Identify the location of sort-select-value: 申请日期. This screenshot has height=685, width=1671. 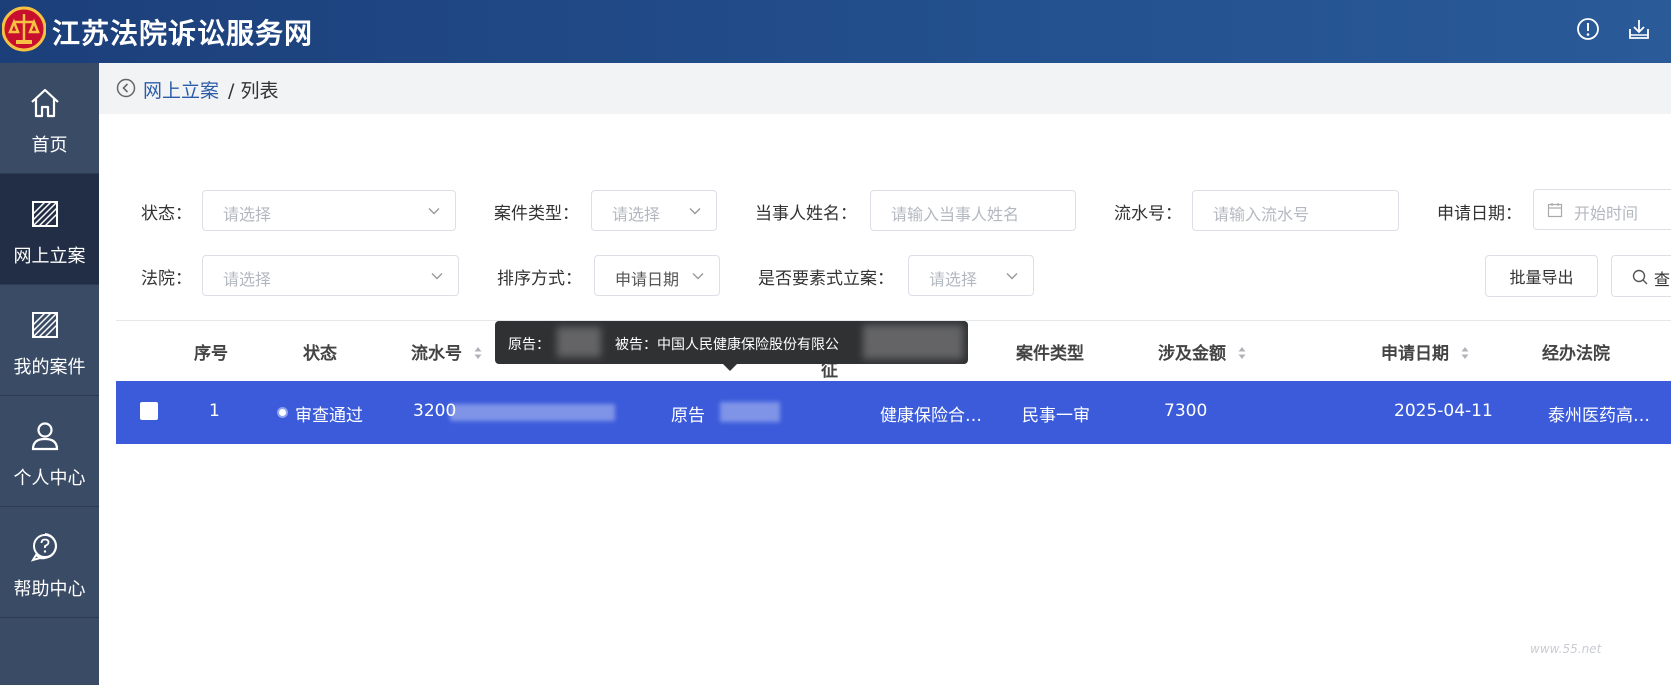
(647, 279).